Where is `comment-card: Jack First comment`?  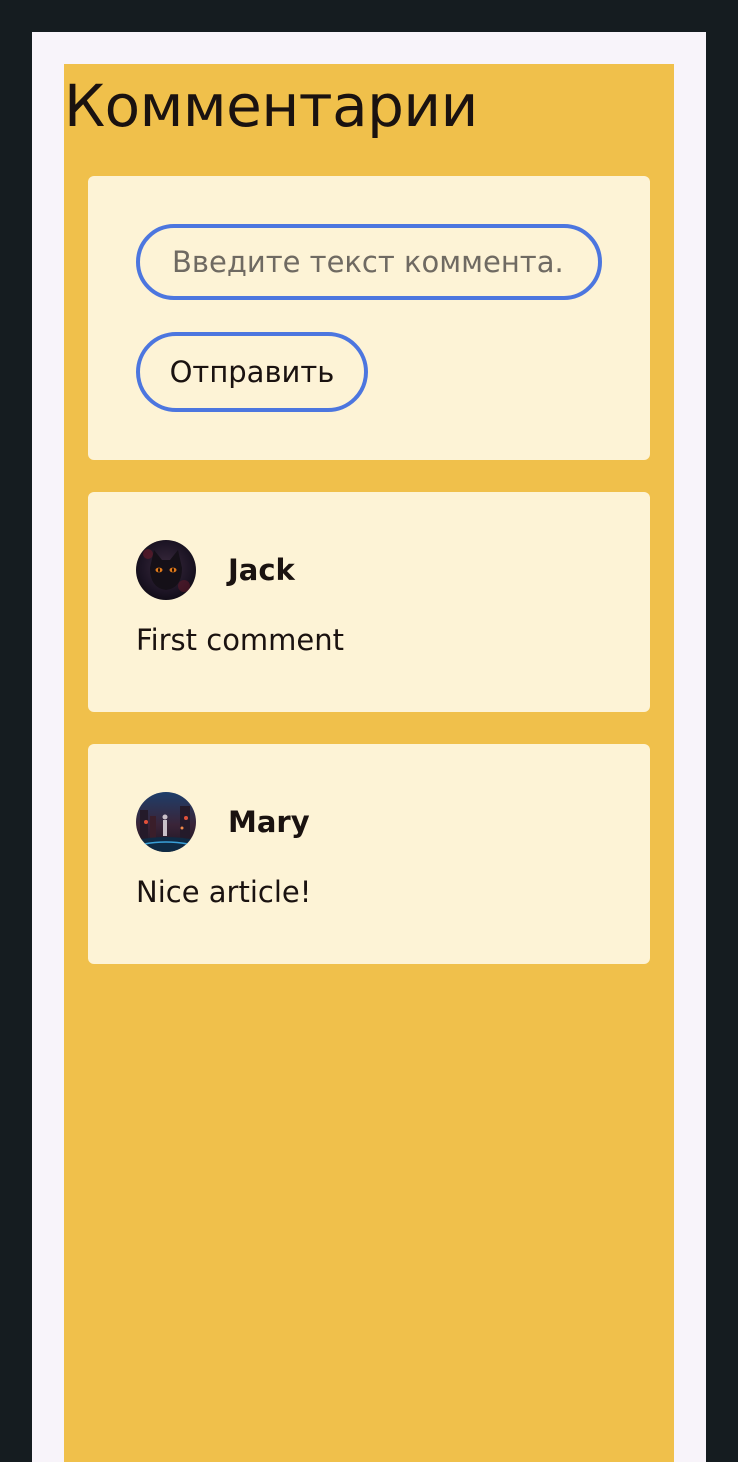 comment-card: Jack First comment is located at coordinates (369, 602).